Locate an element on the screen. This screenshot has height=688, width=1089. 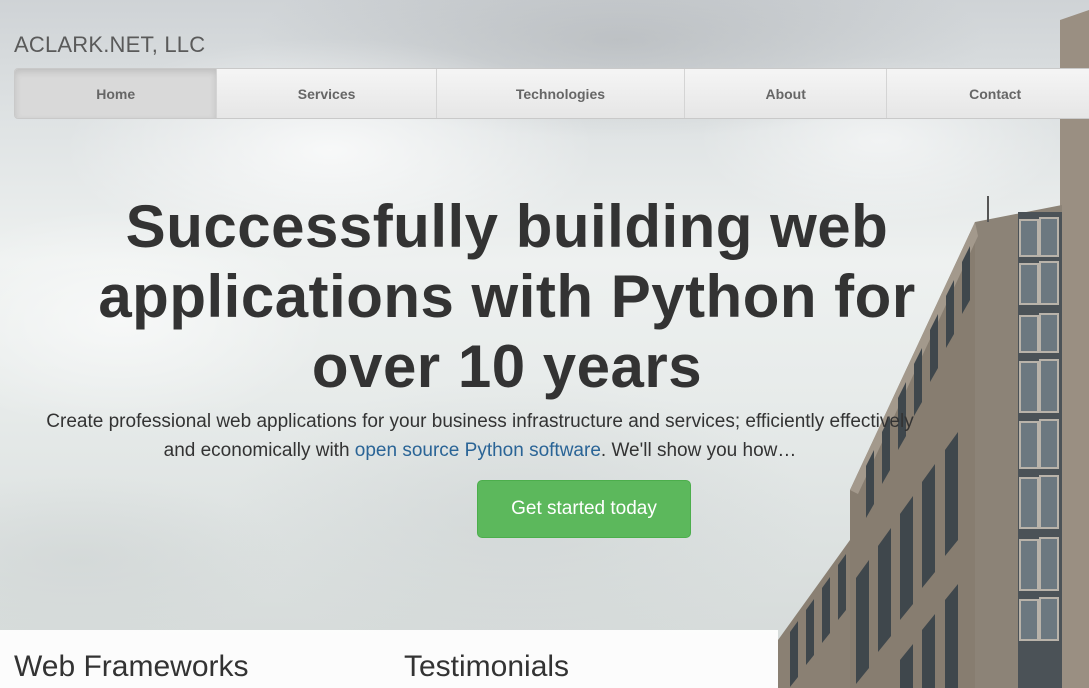
main-navbar: Home Services Technologies About Contact is located at coordinates (551, 93).